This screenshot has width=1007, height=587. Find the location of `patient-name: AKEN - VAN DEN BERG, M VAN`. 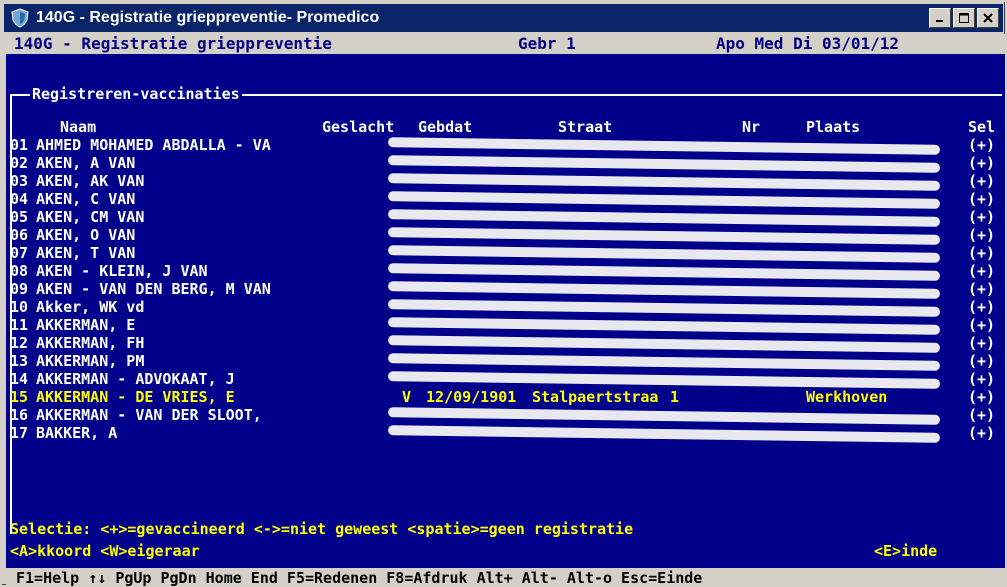

patient-name: AKEN - VAN DEN BERG, M VAN is located at coordinates (153, 289).